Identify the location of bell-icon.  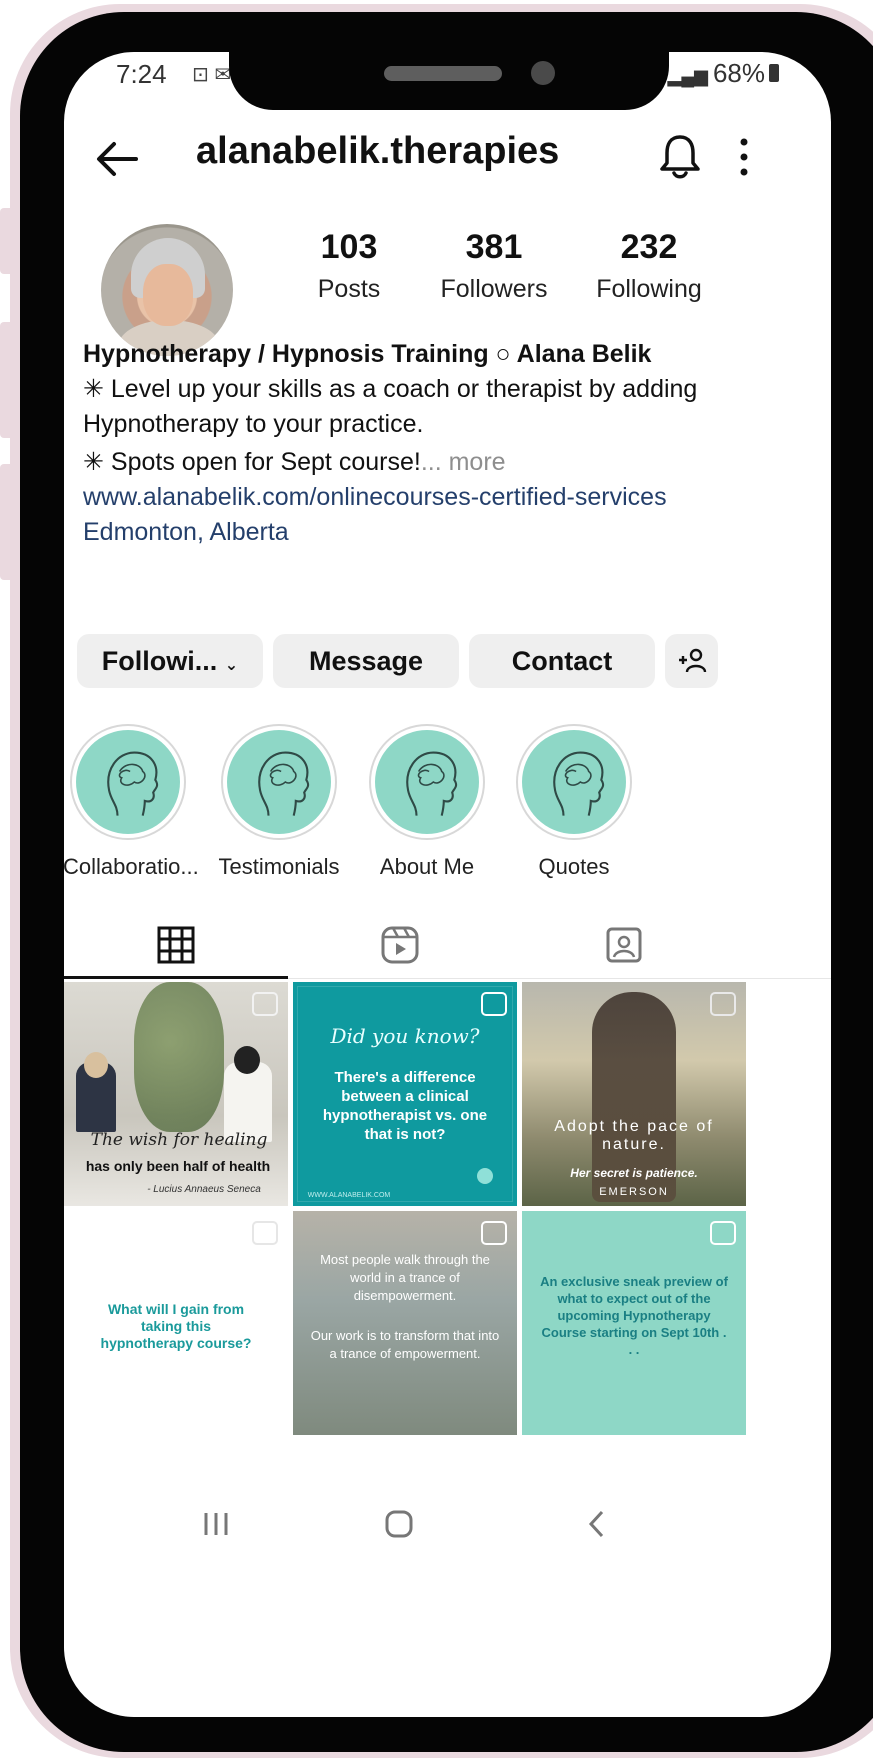
(680, 156).